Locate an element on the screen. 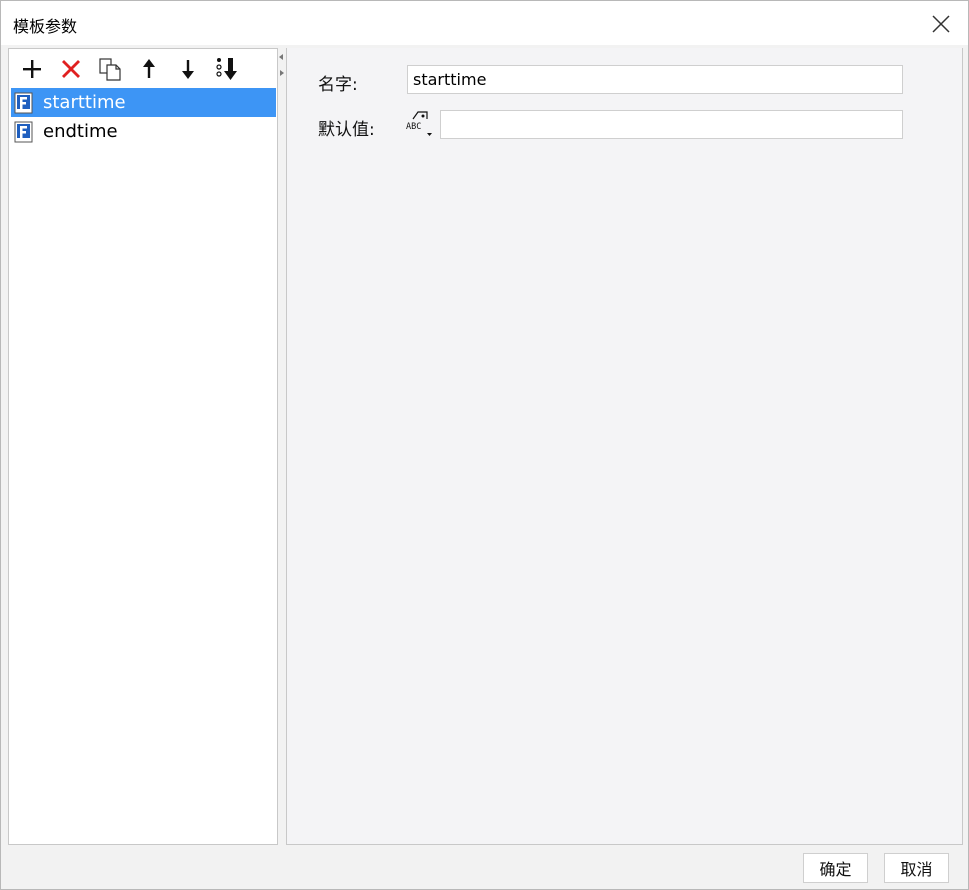 Image resolution: width=969 pixels, height=890 pixels. sort-icon is located at coordinates (226, 69).